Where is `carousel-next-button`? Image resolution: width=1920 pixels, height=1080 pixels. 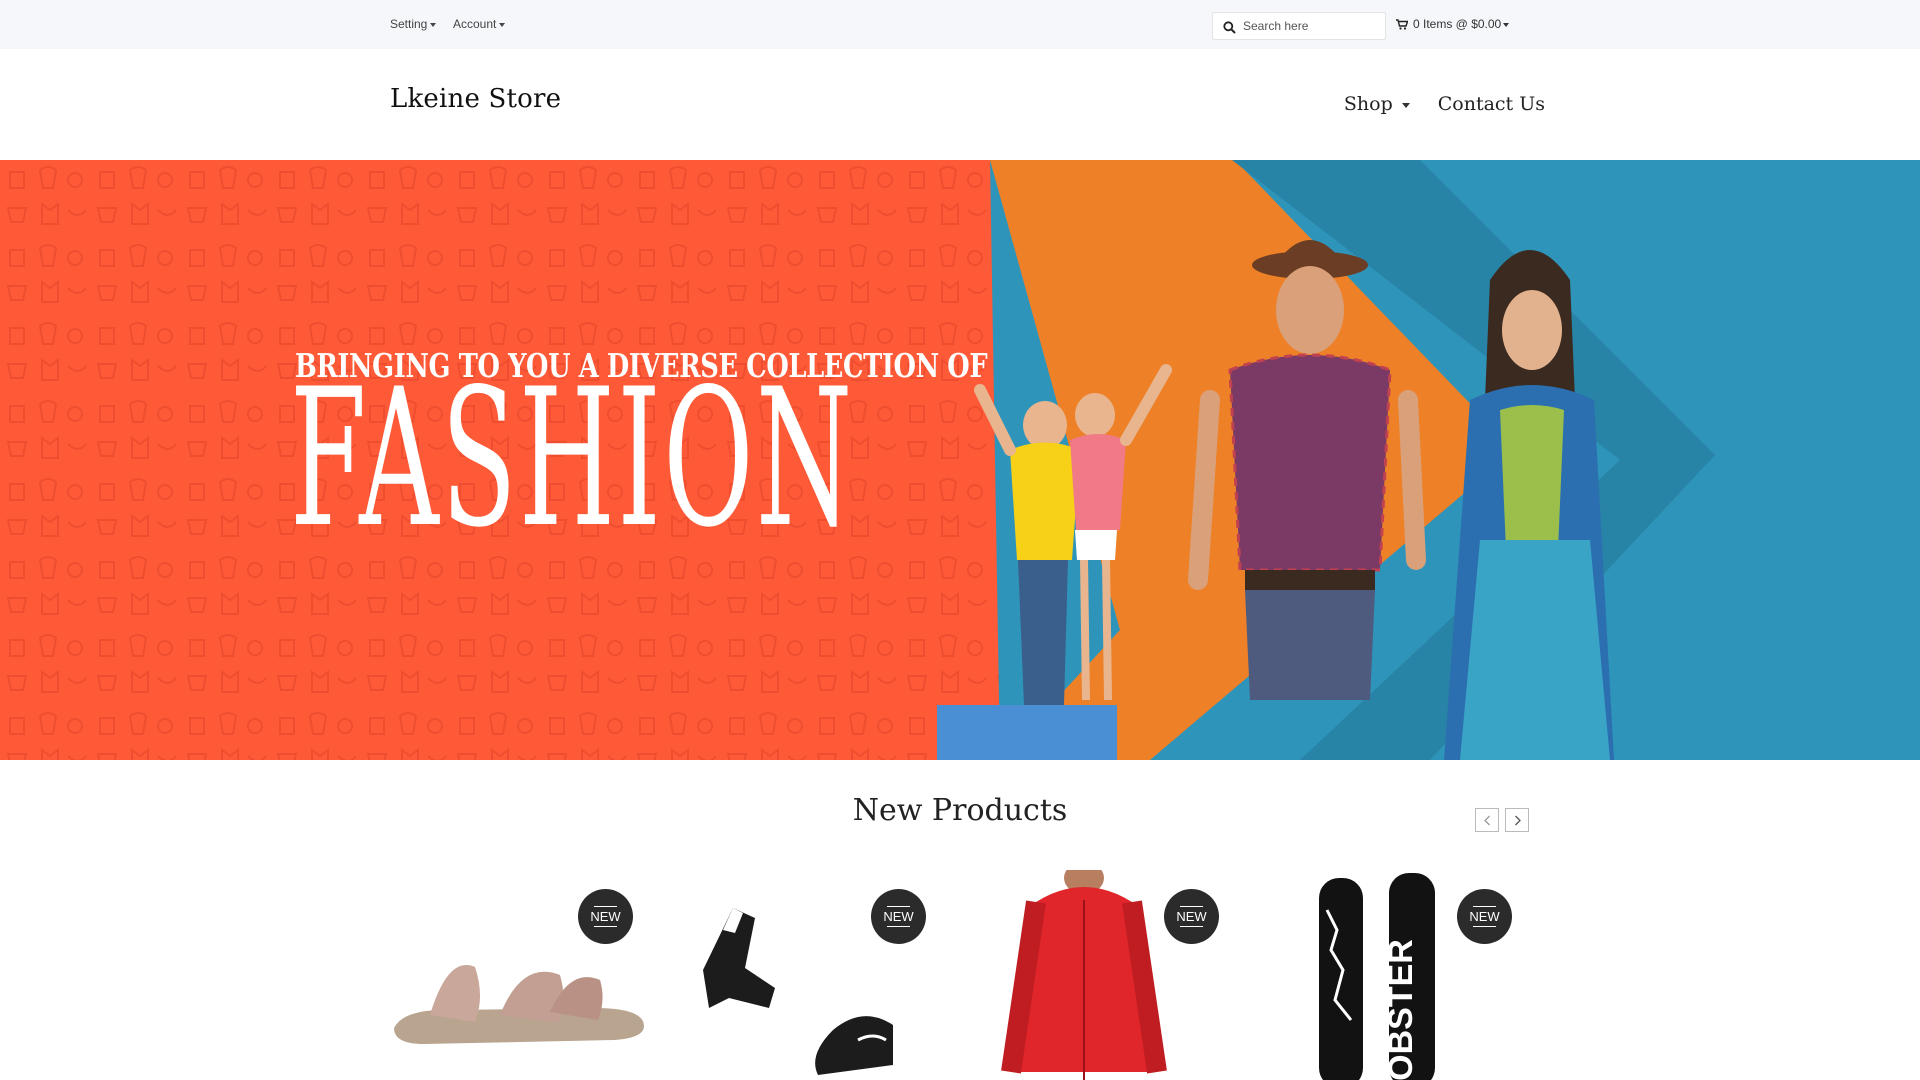 carousel-next-button is located at coordinates (1517, 820).